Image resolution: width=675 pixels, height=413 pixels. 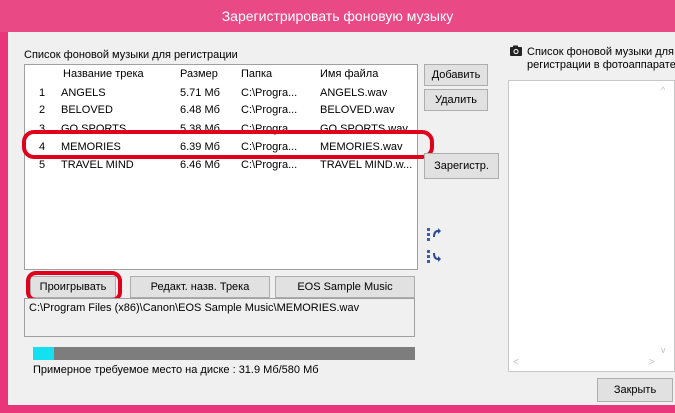 What do you see at coordinates (456, 75) in the screenshot?
I see `add-button: Добавить` at bounding box center [456, 75].